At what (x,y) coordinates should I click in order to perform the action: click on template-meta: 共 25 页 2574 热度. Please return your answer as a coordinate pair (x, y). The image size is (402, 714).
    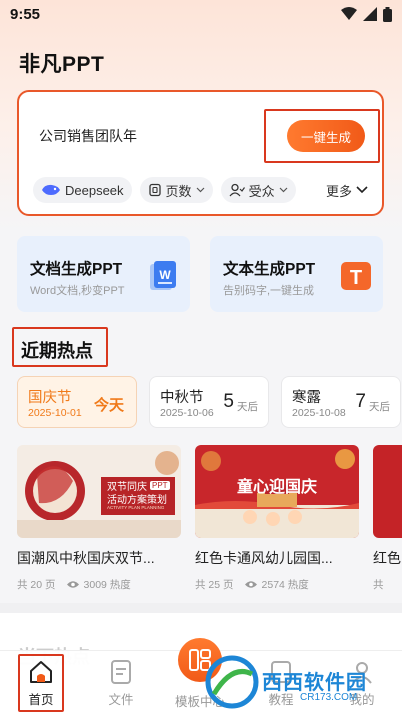
    Looking at the image, I should click on (277, 584).